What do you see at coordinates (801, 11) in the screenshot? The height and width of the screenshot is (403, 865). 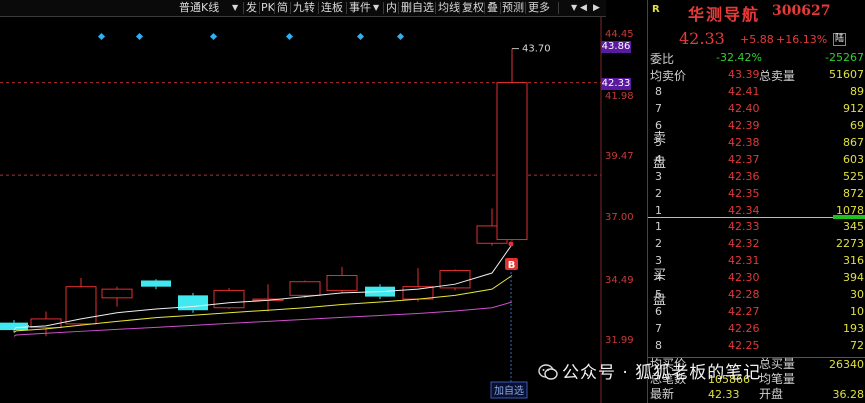 I see `stock-code: 300627` at bounding box center [801, 11].